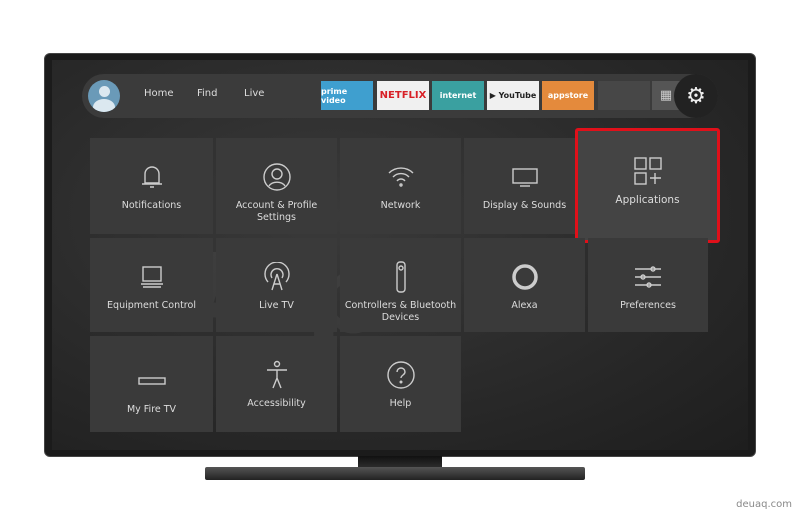  I want to click on site-watermark: deuaq.com, so click(764, 504).